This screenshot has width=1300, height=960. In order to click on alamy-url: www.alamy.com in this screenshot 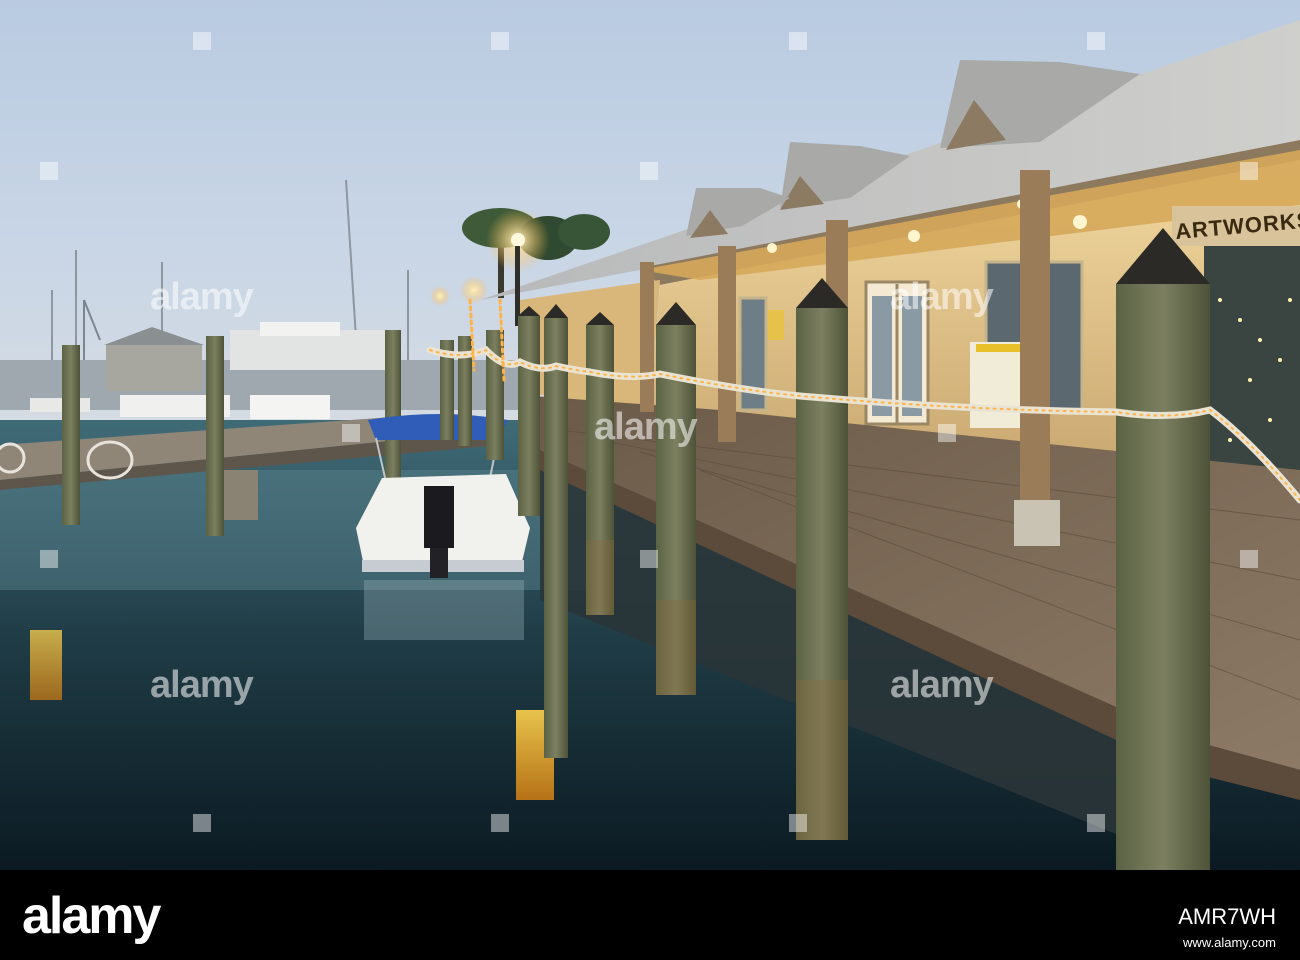, I will do `click(1229, 942)`.